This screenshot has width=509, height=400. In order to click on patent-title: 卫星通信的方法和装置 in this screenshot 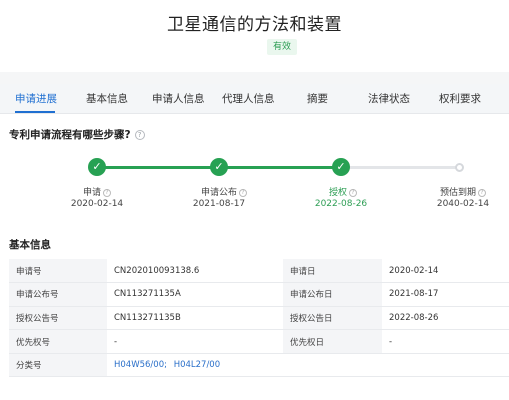, I will do `click(254, 25)`.